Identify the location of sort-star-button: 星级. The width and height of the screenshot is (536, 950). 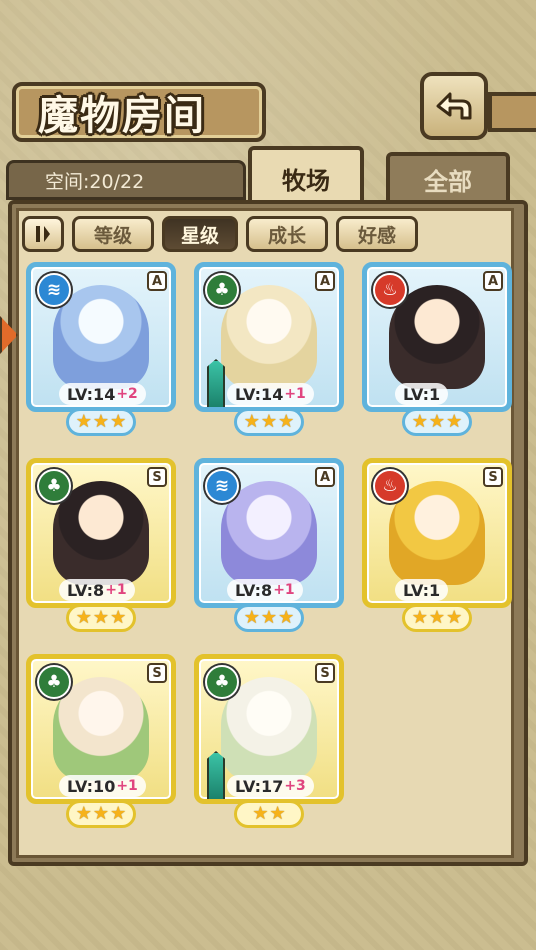
(200, 234).